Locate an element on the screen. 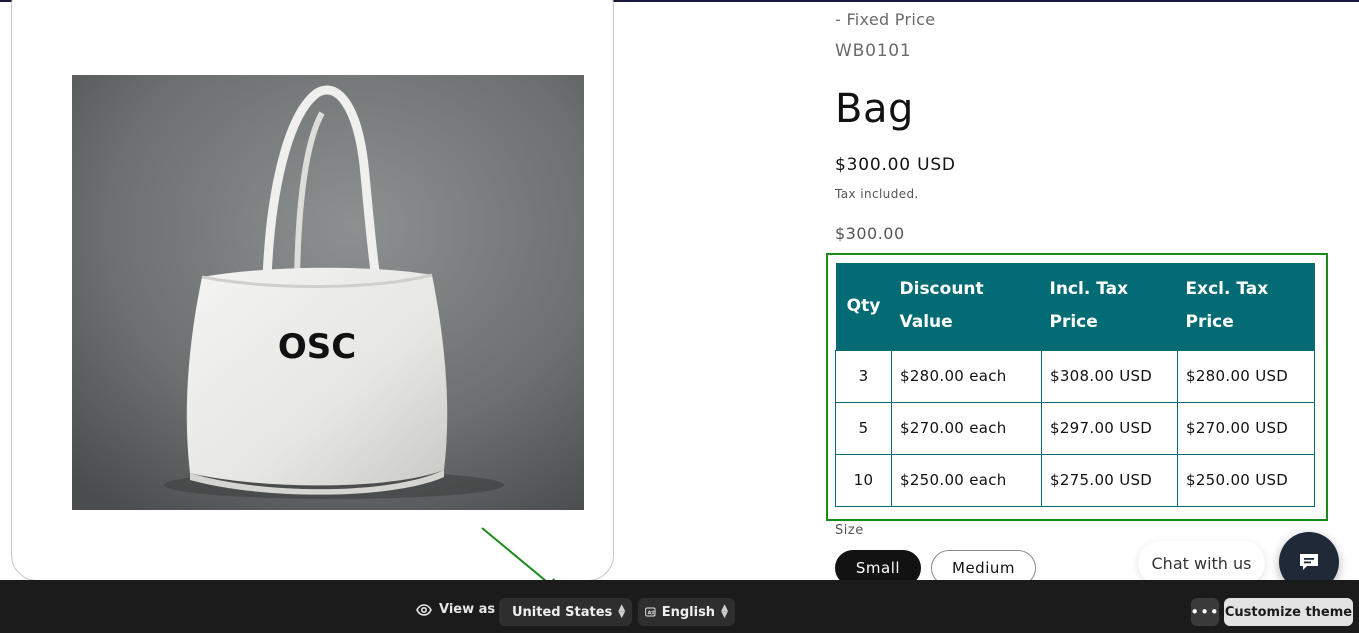  table-row: 3 $280.00 each $308.00 USD $280.00 USD is located at coordinates (1075, 376).